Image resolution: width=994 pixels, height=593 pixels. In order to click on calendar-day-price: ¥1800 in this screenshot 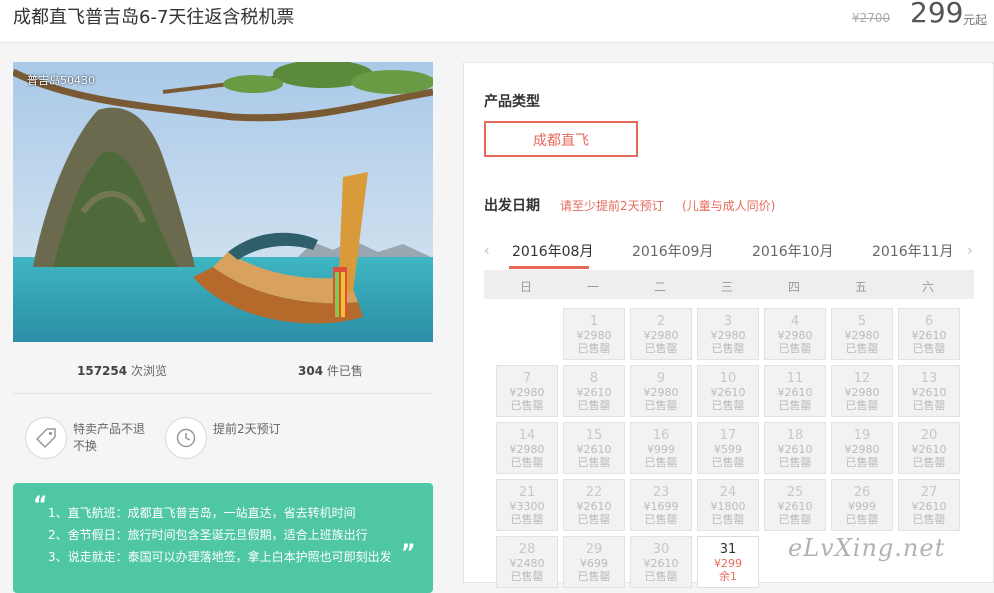, I will do `click(728, 506)`.